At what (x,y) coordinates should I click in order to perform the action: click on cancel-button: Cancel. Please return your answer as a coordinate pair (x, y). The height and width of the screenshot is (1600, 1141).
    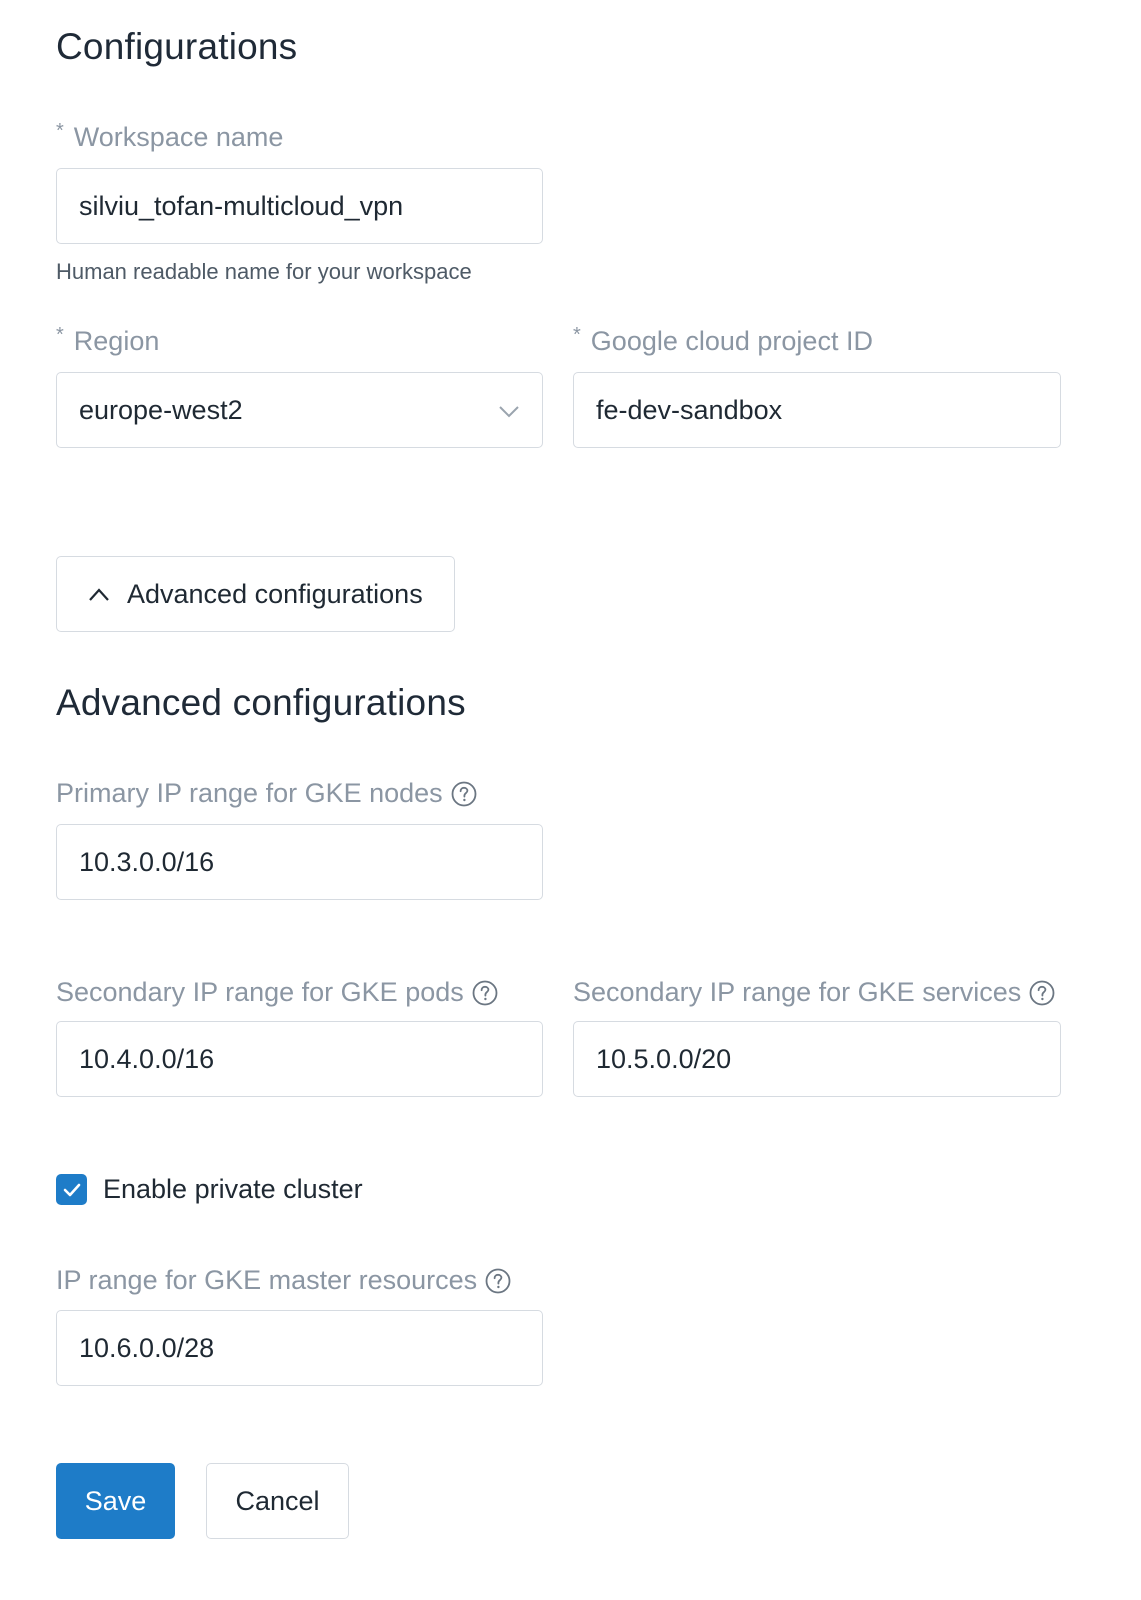
    Looking at the image, I should click on (277, 1501).